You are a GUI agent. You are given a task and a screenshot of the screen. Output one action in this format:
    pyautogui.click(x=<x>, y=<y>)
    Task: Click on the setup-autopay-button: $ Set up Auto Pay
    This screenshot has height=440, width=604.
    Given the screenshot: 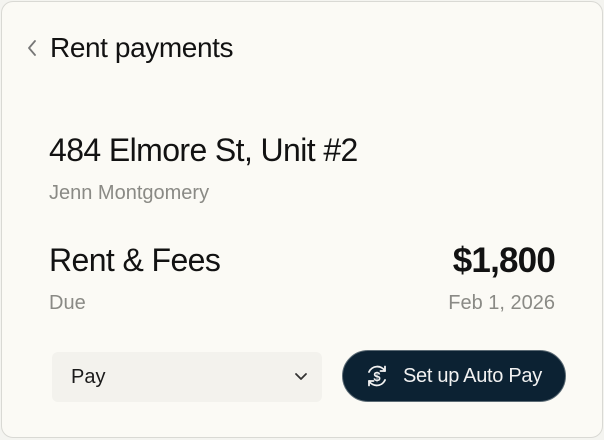 What is the action you would take?
    pyautogui.click(x=454, y=376)
    